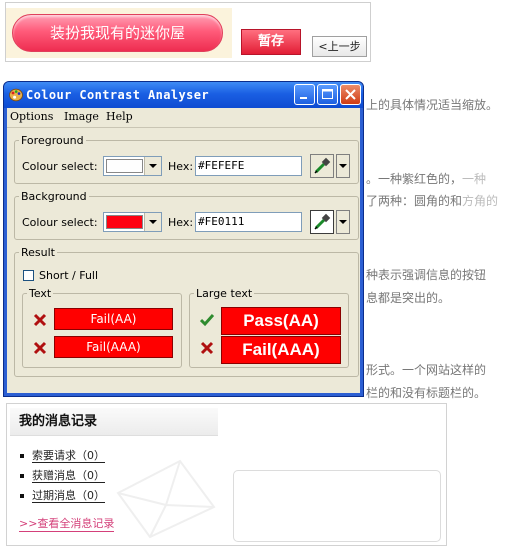  I want to click on short-full-checkbox, so click(28, 275).